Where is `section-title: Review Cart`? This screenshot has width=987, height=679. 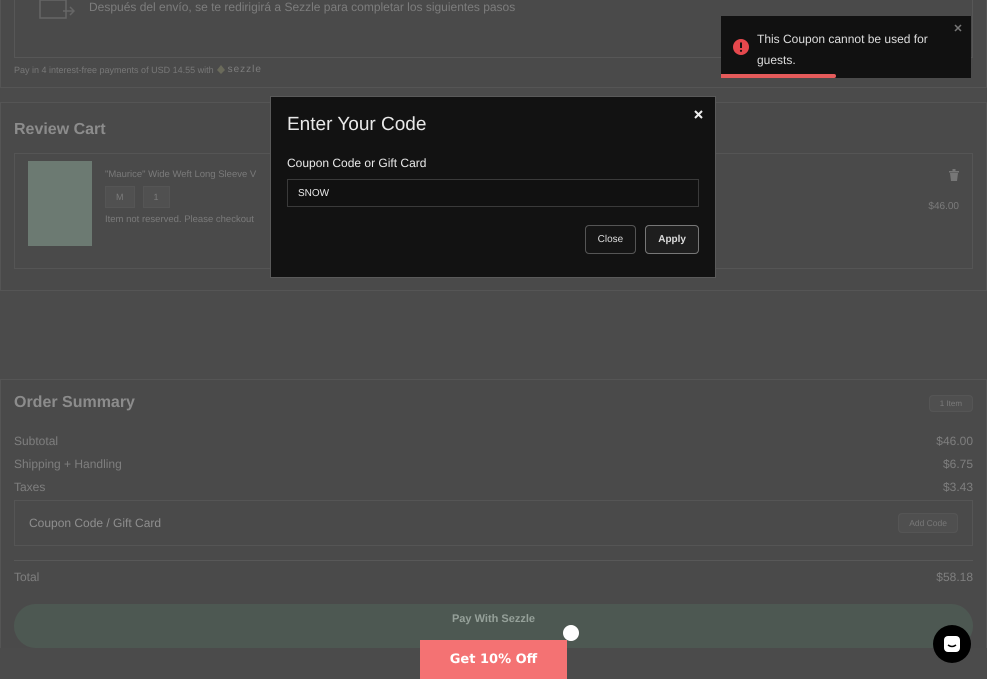
section-title: Review Cart is located at coordinates (60, 130).